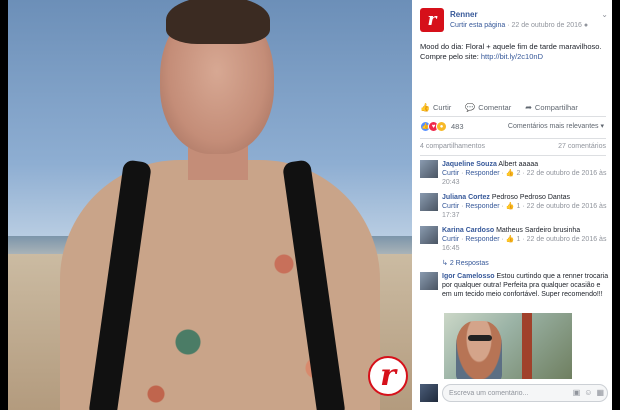  What do you see at coordinates (551, 107) in the screenshot?
I see `share-button: ➦ Compartilhar` at bounding box center [551, 107].